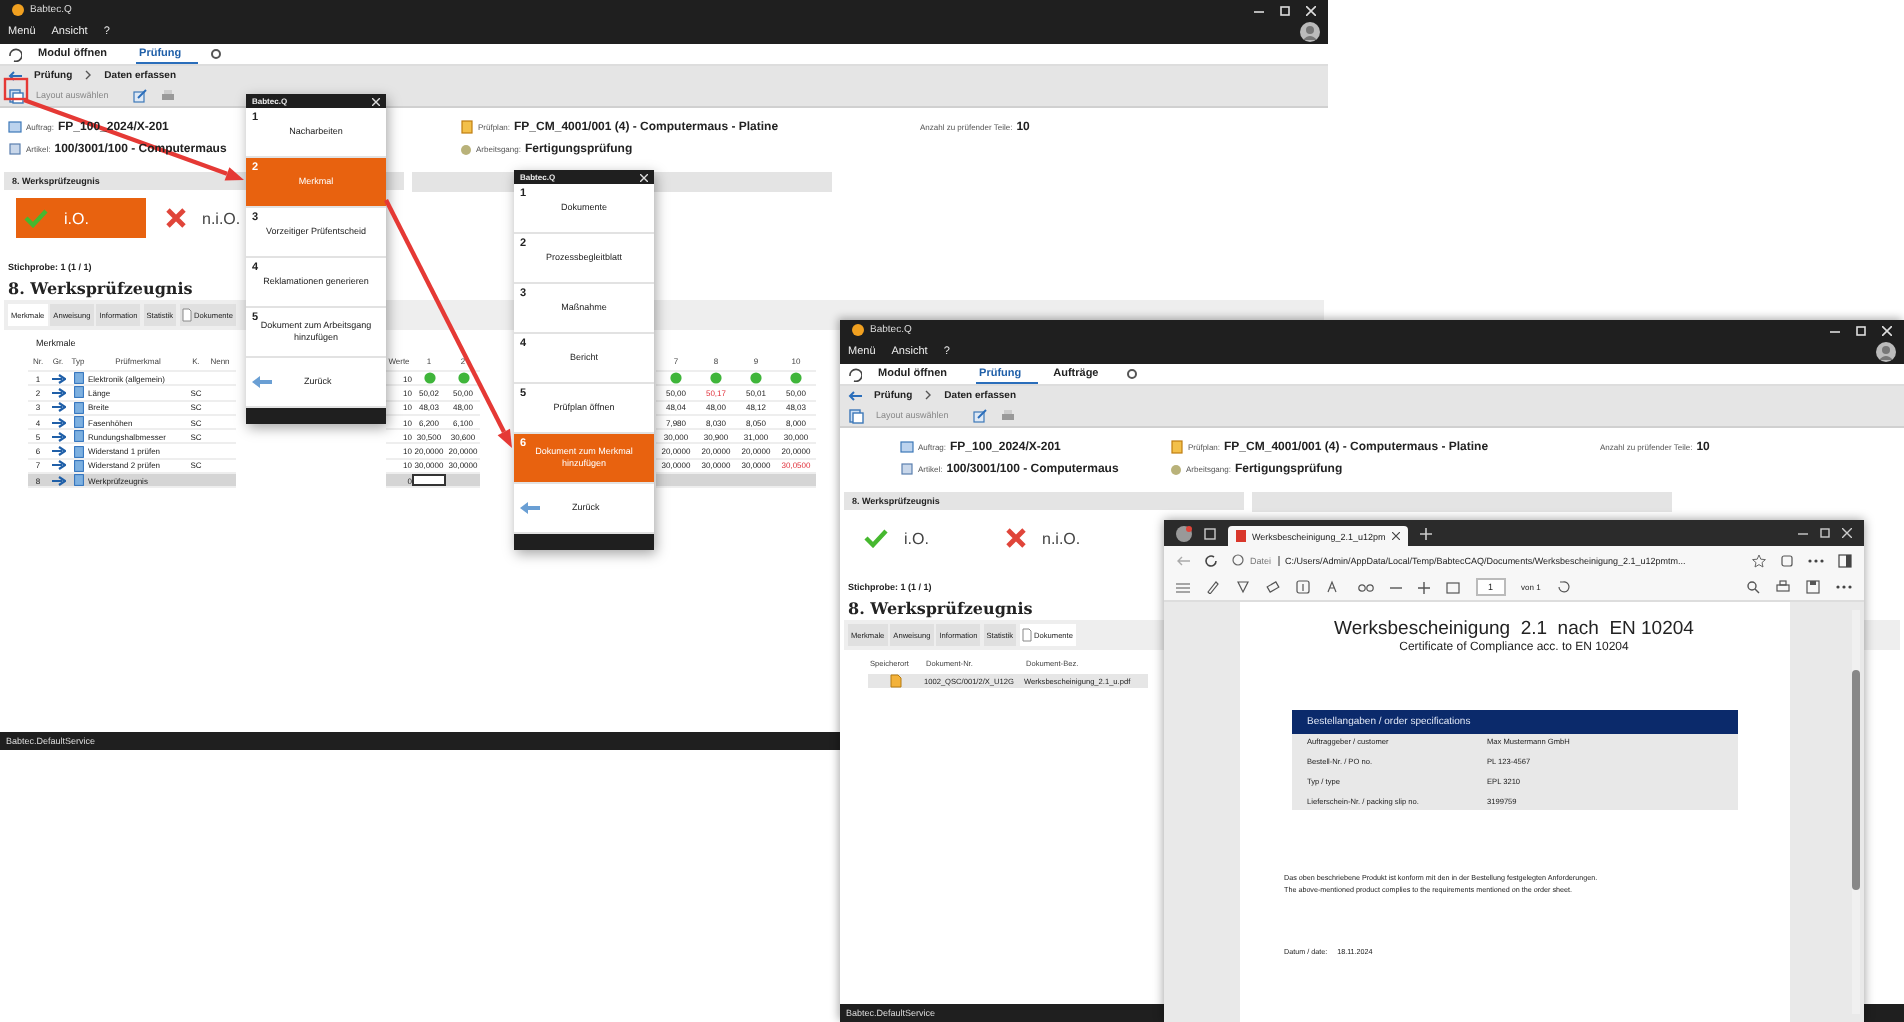  Describe the element at coordinates (1425, 533) in the screenshot. I see `new-tab-icon` at that location.